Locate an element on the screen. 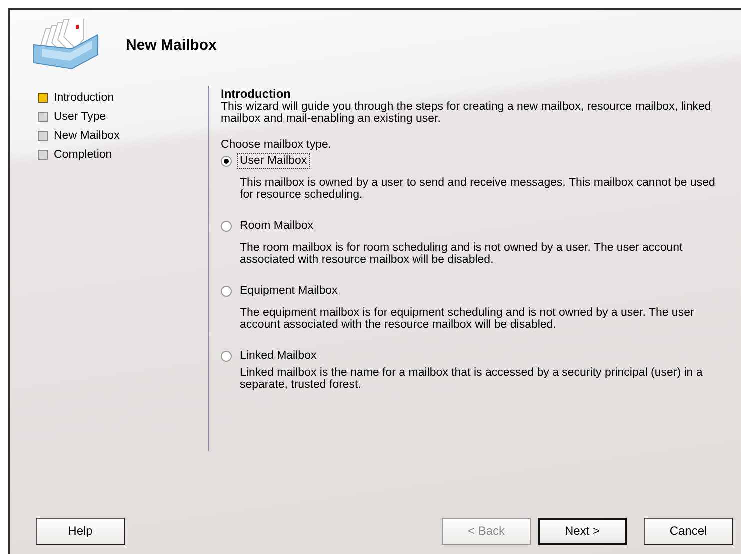 The height and width of the screenshot is (554, 741). section-heading: Introduction is located at coordinates (256, 94).